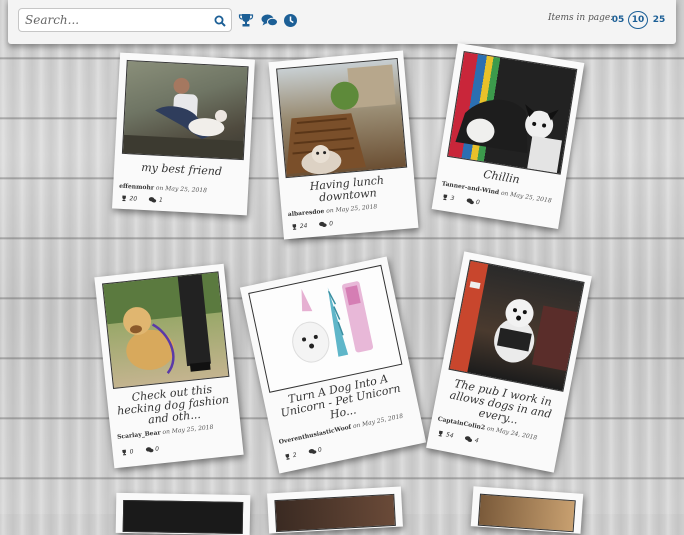 This screenshot has height=535, width=684. What do you see at coordinates (303, 226) in the screenshot?
I see `likes-count: 24` at bounding box center [303, 226].